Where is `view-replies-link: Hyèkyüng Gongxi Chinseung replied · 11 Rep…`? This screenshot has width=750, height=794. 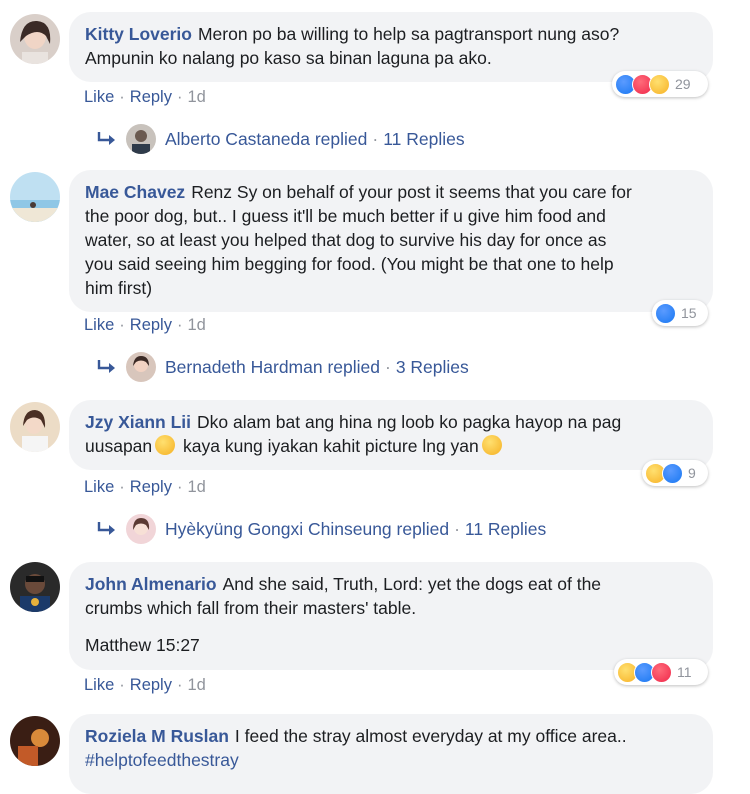 view-replies-link: Hyèkyüng Gongxi Chinseung replied · 11 Rep… is located at coordinates (321, 529).